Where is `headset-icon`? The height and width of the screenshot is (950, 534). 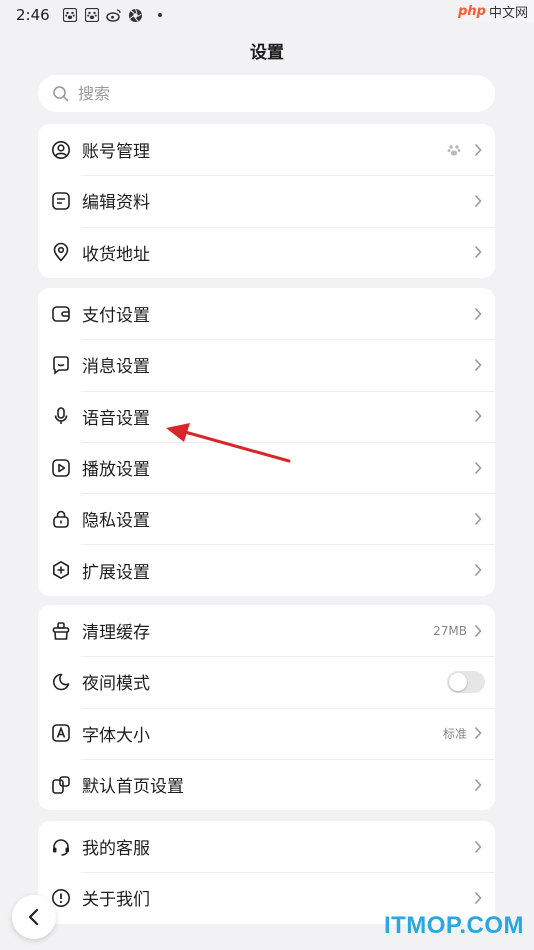
headset-icon is located at coordinates (61, 847).